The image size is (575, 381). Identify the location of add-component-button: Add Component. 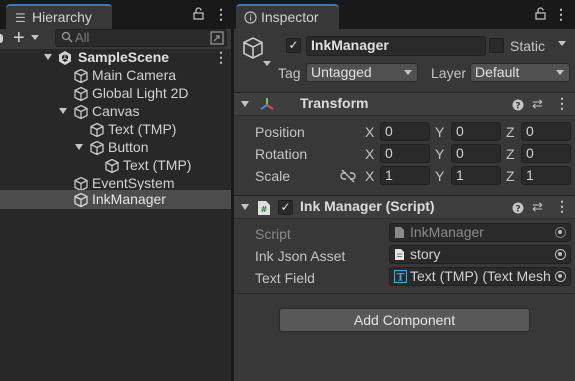
(404, 320).